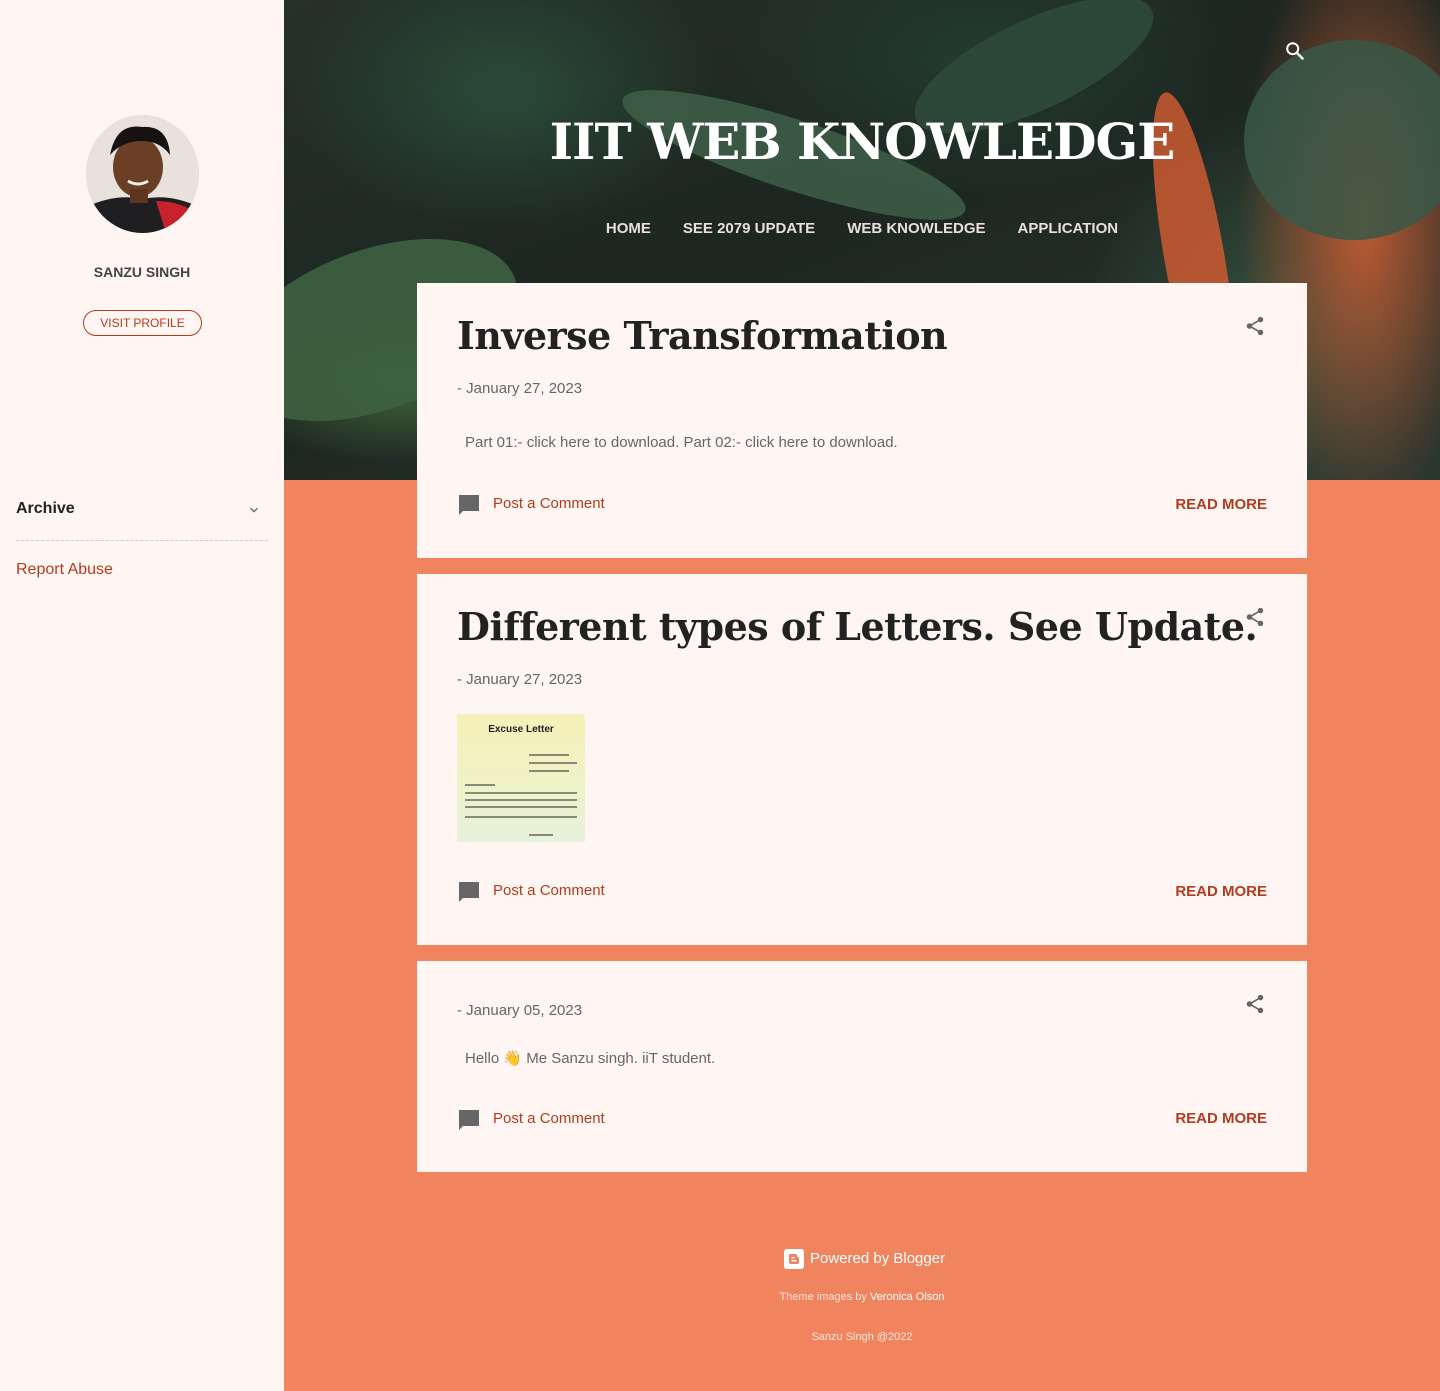 The height and width of the screenshot is (1391, 1440). Describe the element at coordinates (628, 228) in the screenshot. I see `nav-home: HOME` at that location.